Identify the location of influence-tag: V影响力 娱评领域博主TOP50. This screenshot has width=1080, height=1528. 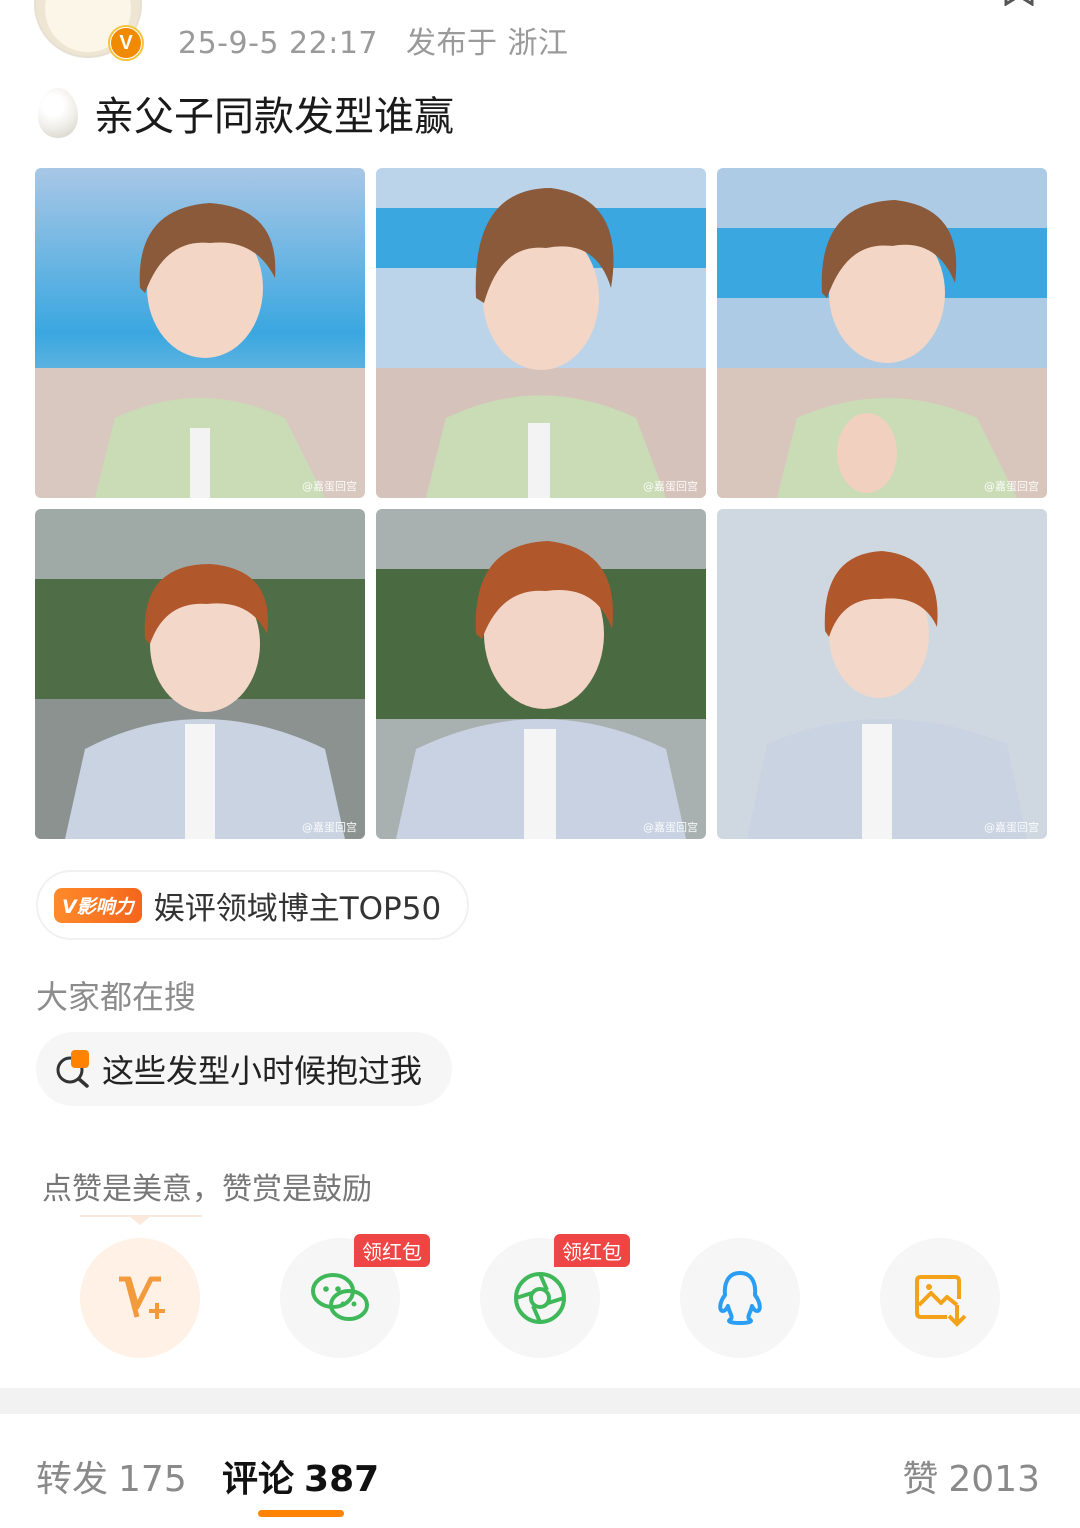
(253, 905).